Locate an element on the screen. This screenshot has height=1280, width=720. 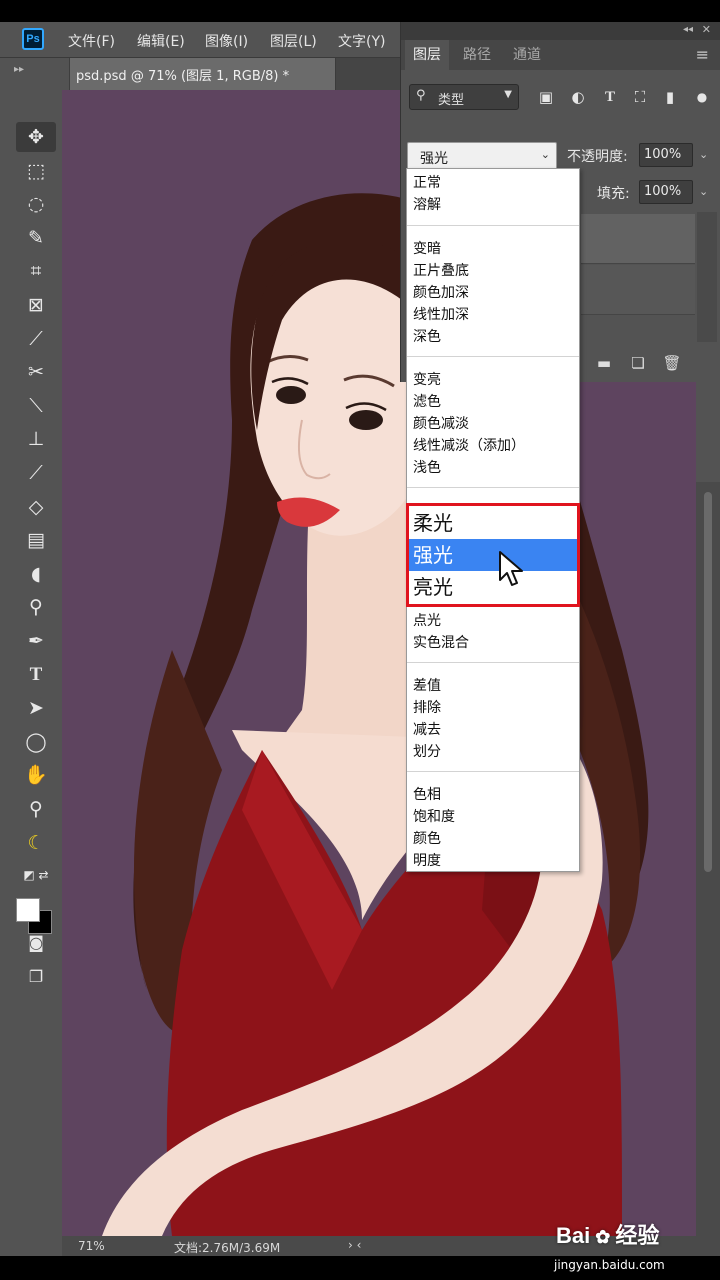
baidu-watermark: Bai ✿ 经验 is located at coordinates (608, 1235).